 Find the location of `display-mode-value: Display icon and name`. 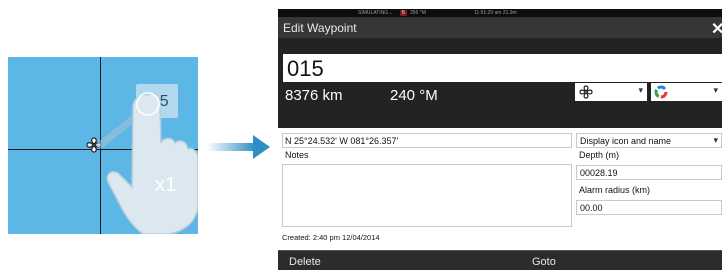

display-mode-value: Display icon and name is located at coordinates (626, 141).